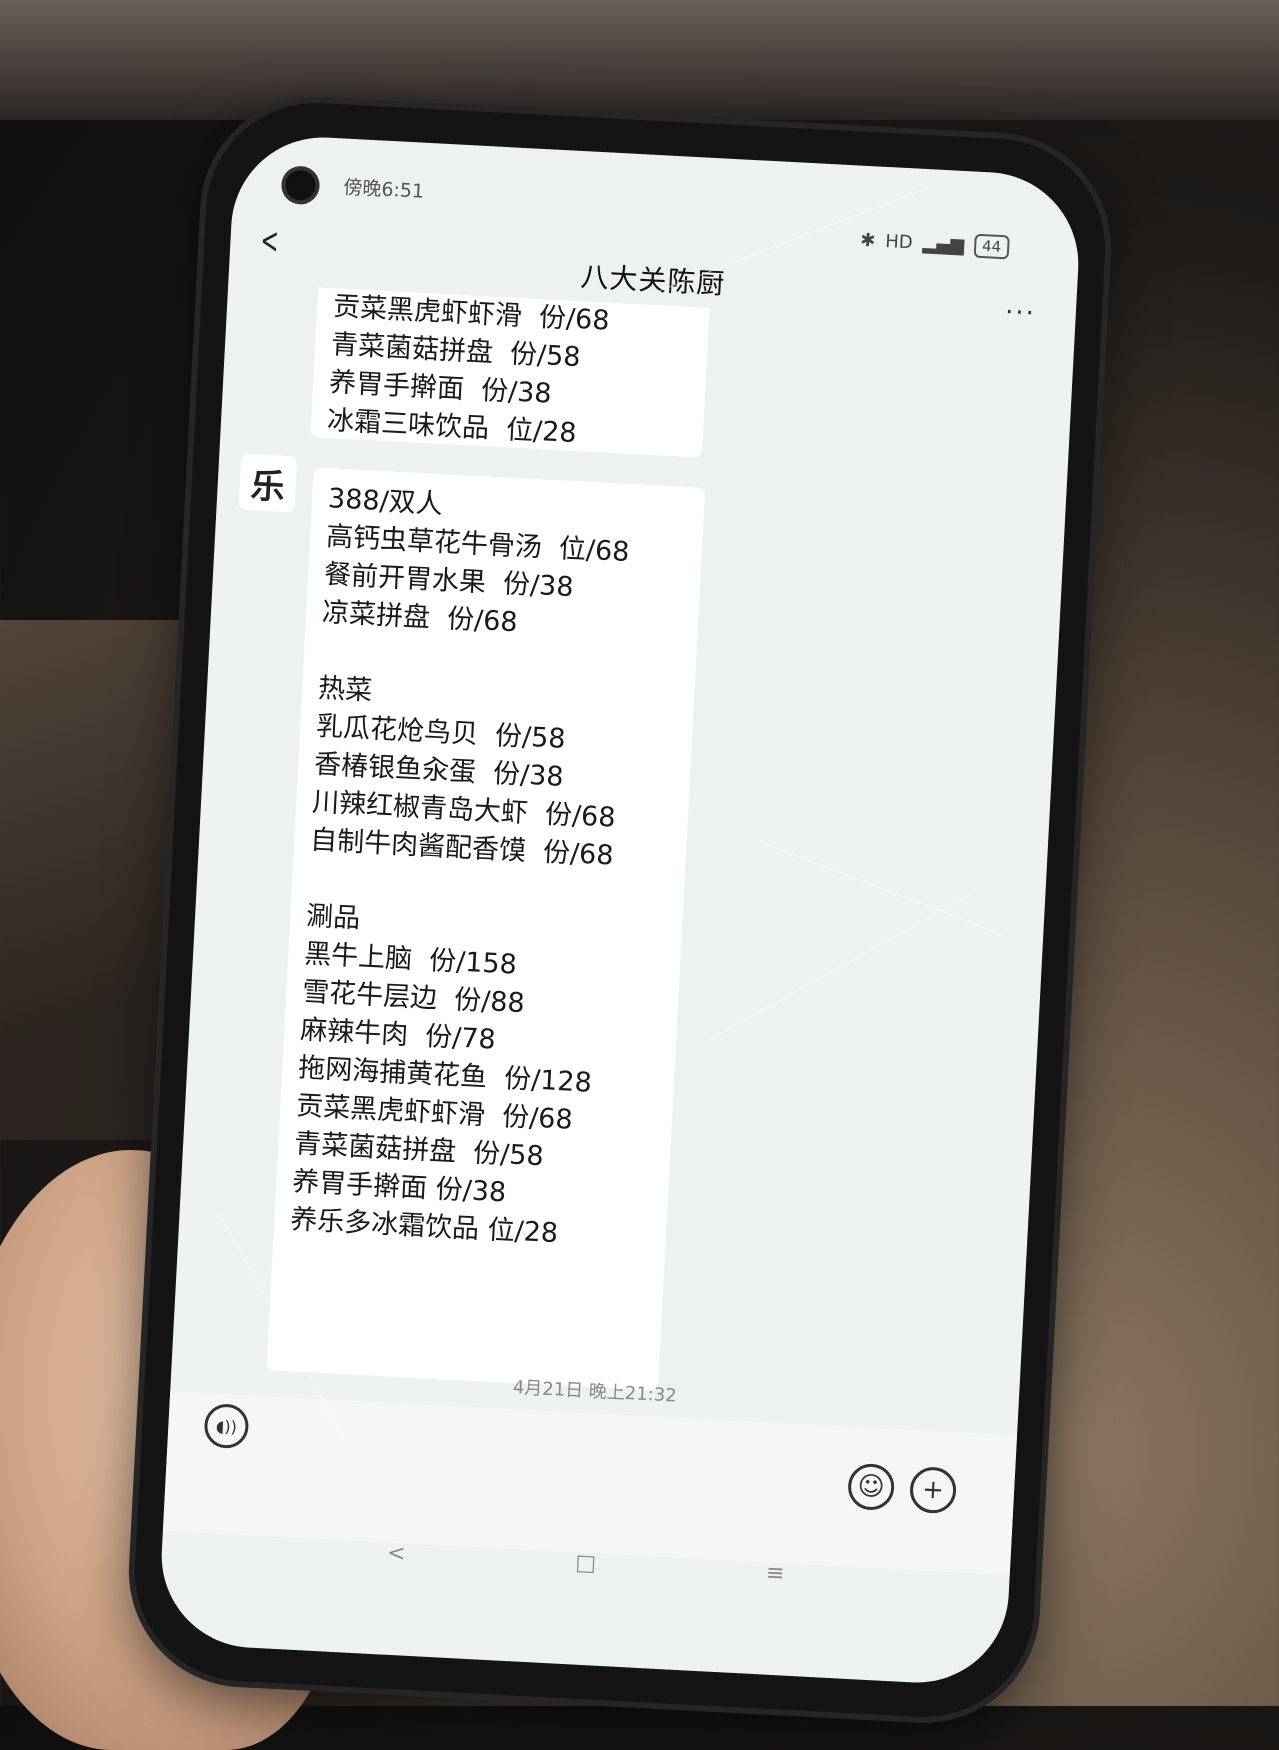  I want to click on nav-menu-icon: ≡, so click(775, 1573).